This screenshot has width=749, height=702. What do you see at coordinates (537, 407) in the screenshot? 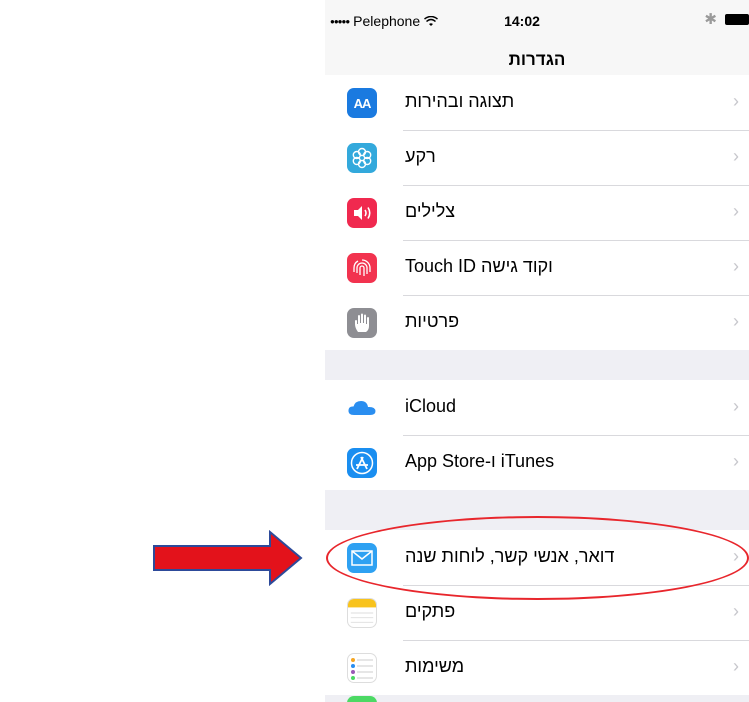
I see `settings-row-icloud: iCloud ›` at bounding box center [537, 407].